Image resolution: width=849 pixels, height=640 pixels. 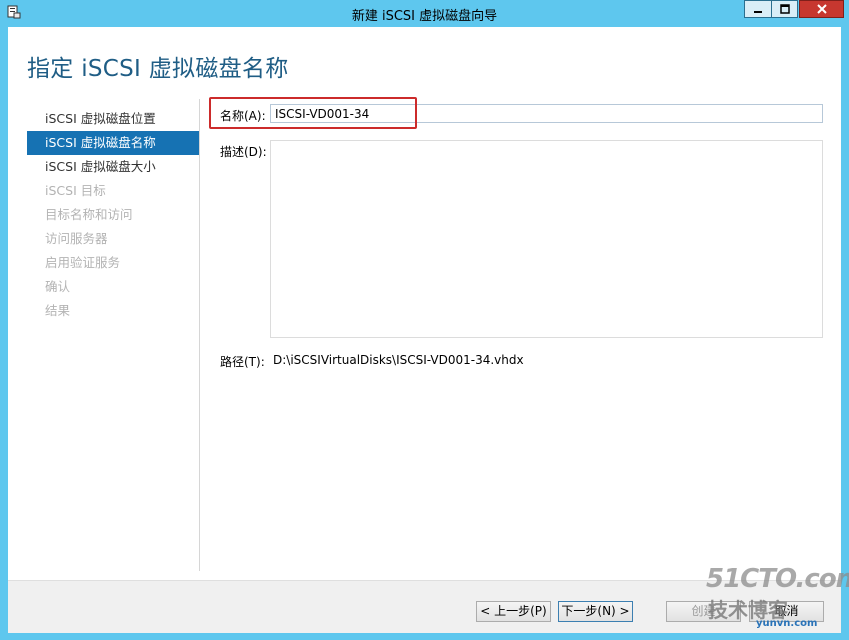 I want to click on minimize-icon, so click(x=758, y=12).